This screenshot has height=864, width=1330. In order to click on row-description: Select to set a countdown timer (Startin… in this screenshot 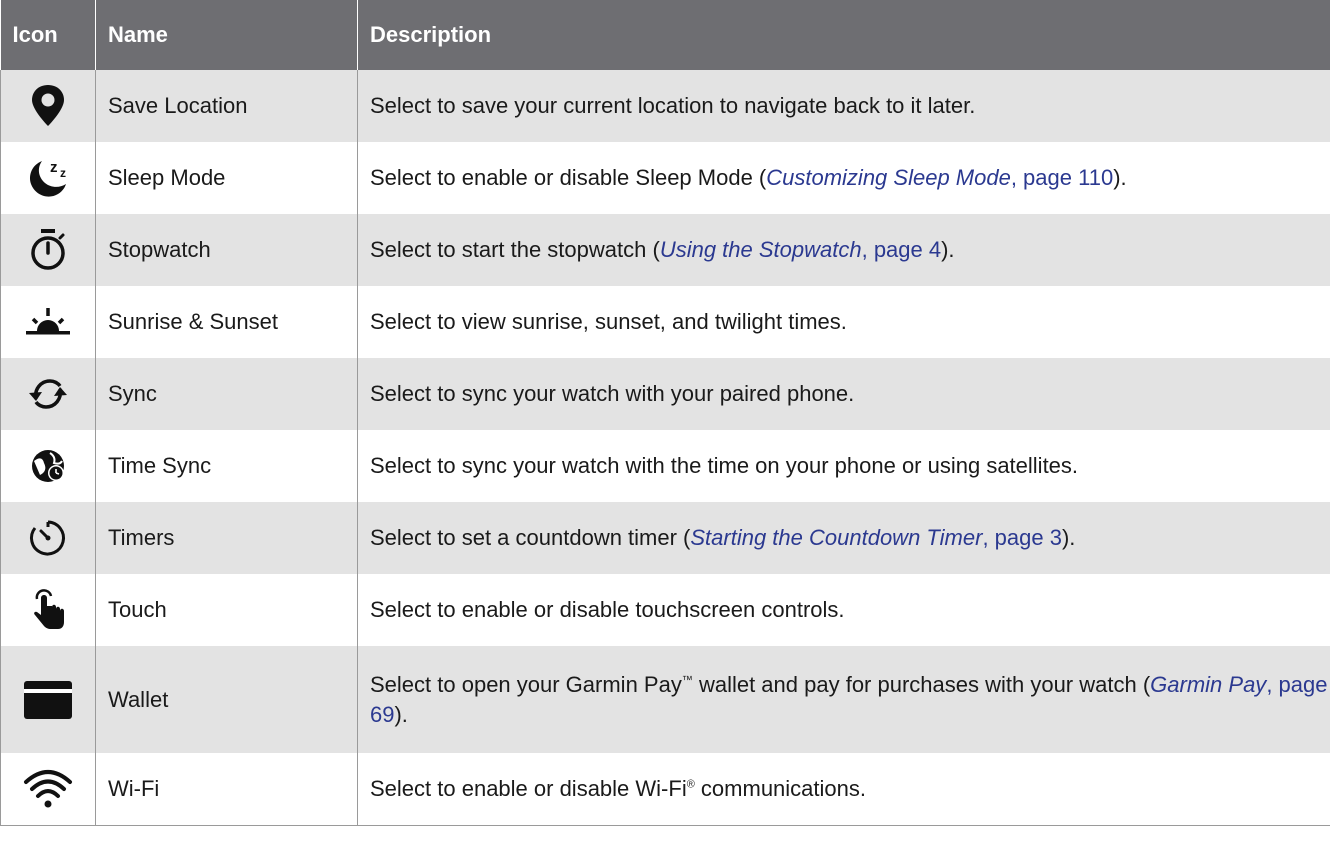, I will do `click(843, 538)`.